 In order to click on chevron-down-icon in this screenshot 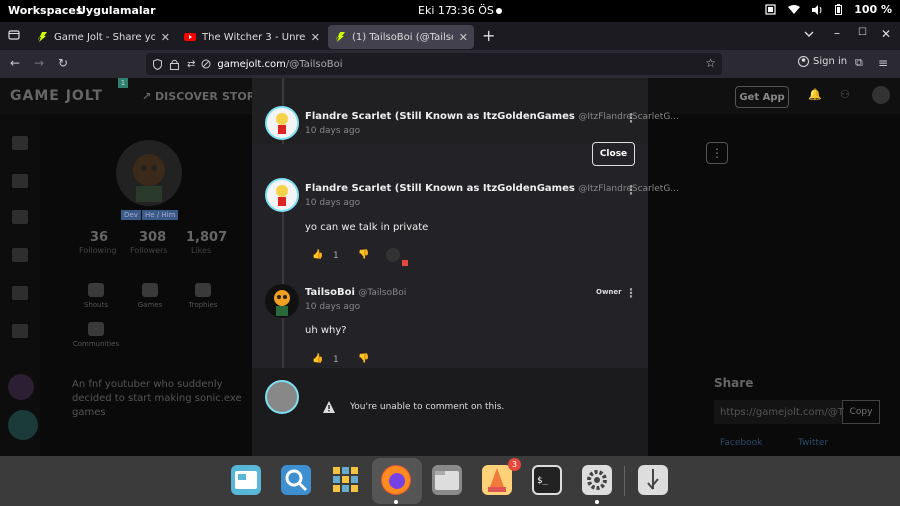, I will do `click(809, 34)`.